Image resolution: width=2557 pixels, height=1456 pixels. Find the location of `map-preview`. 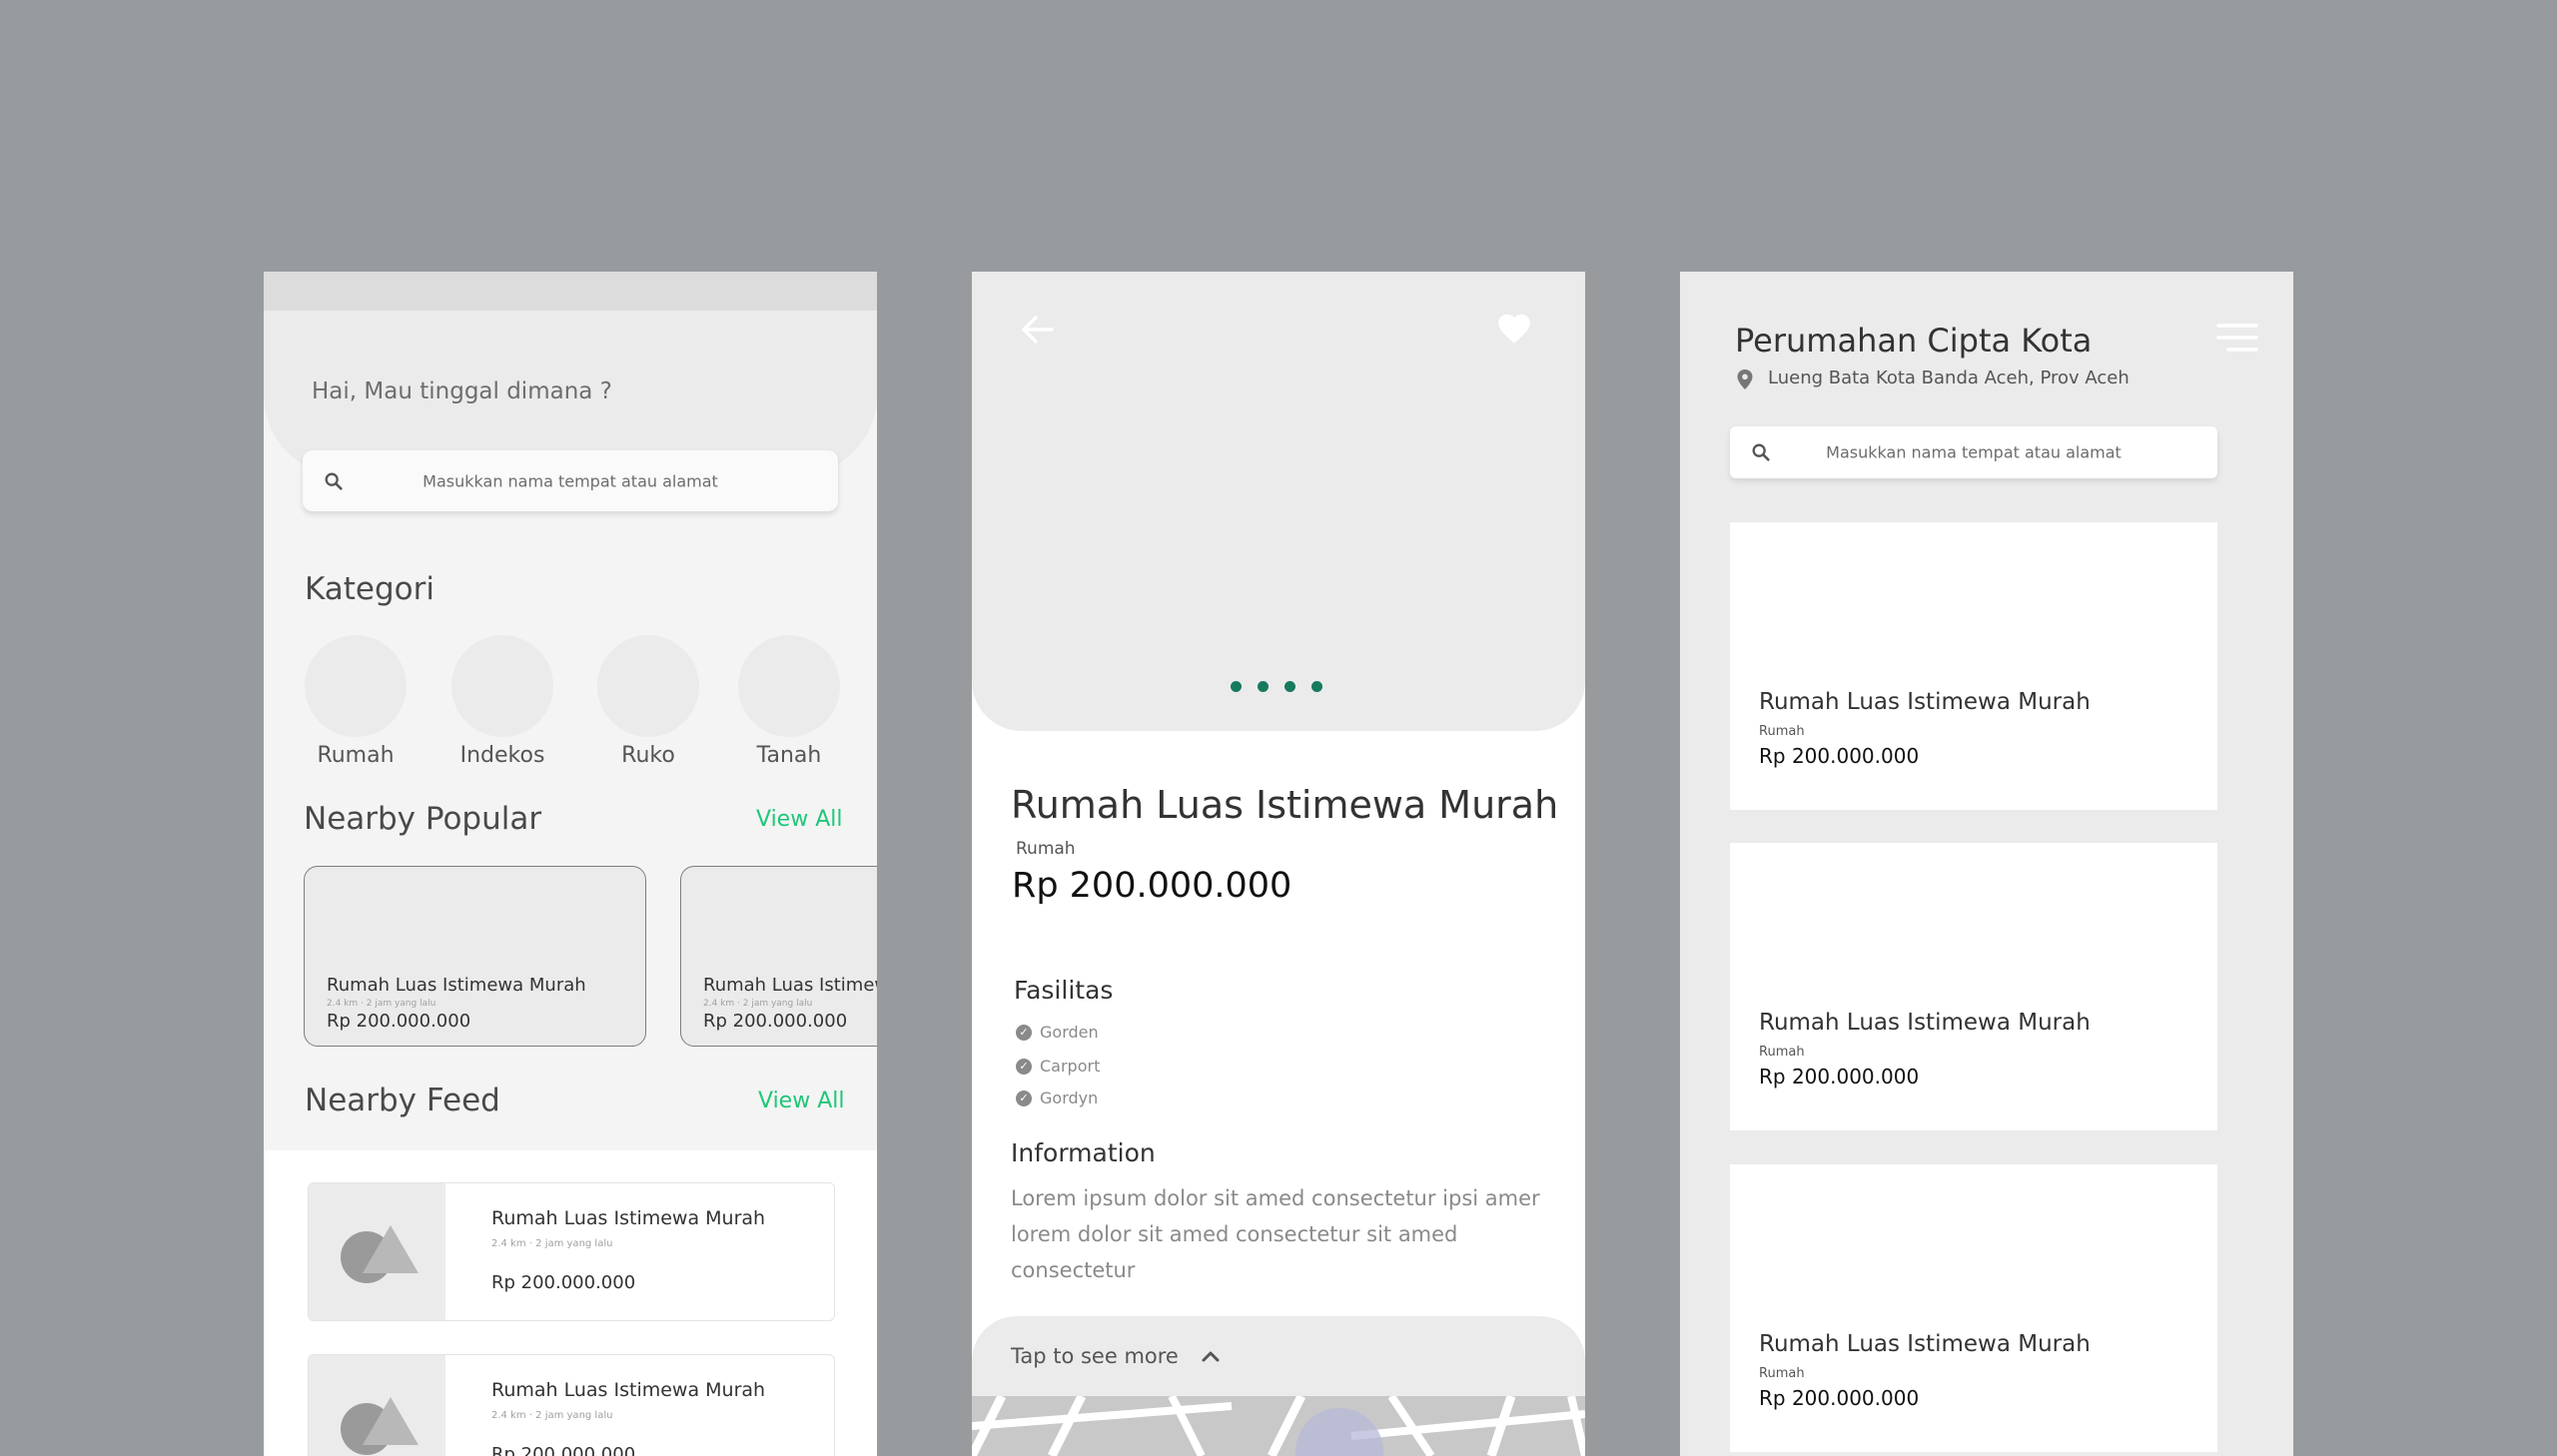

map-preview is located at coordinates (1278, 1426).